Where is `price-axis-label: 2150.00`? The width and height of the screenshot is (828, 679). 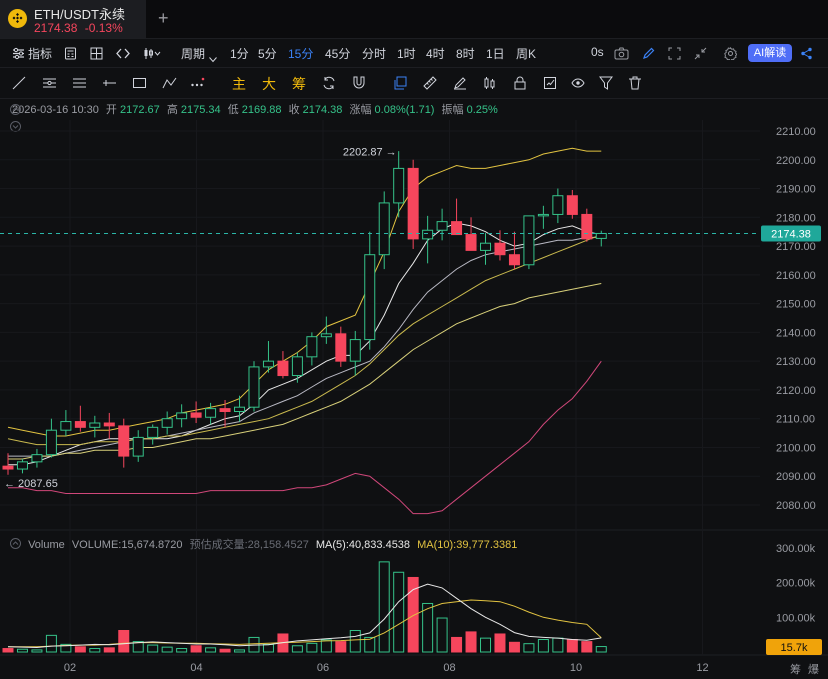
price-axis-label: 2150.00 is located at coordinates (796, 305).